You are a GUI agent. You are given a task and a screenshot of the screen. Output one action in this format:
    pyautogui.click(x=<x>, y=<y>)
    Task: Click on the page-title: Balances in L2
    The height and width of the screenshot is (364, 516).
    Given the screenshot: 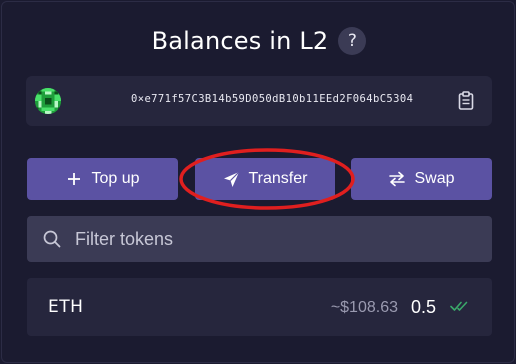 What is the action you would take?
    pyautogui.click(x=240, y=41)
    